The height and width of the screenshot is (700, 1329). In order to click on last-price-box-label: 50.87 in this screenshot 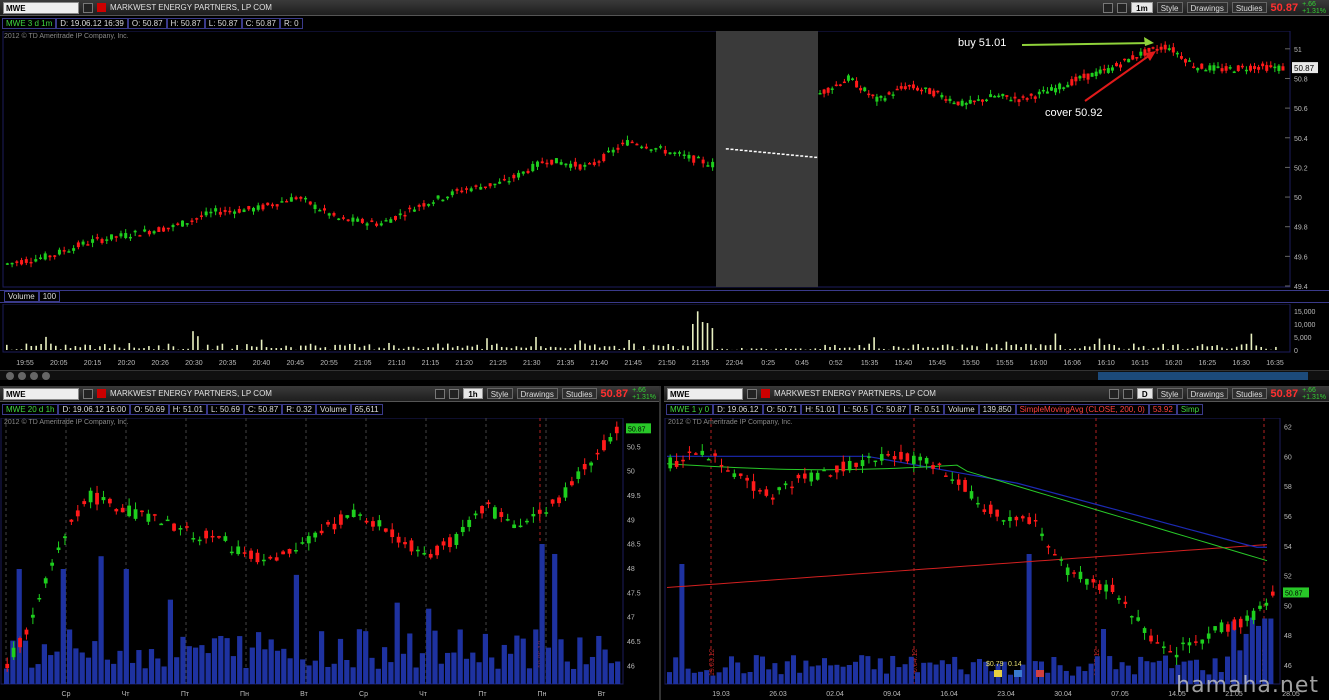, I will do `click(637, 429)`.